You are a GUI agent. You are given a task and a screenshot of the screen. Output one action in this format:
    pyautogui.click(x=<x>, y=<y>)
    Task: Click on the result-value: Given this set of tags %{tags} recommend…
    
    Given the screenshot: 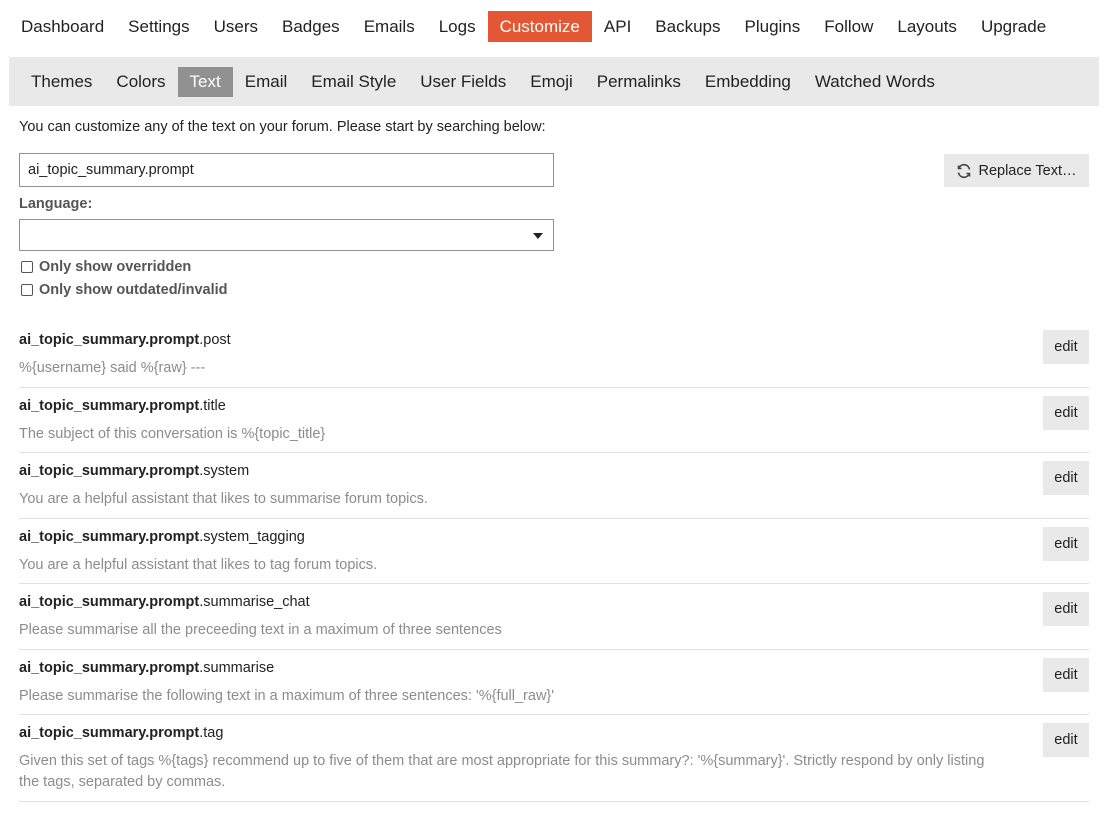 What is the action you would take?
    pyautogui.click(x=502, y=771)
    